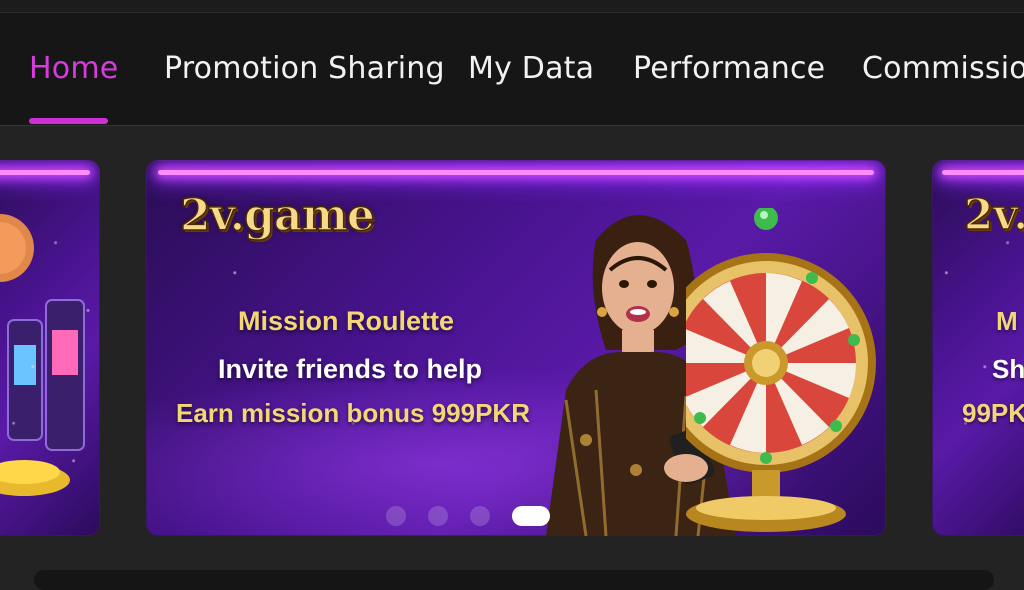 The image size is (1024, 590). What do you see at coordinates (531, 516) in the screenshot?
I see `carousel-dot-4-active` at bounding box center [531, 516].